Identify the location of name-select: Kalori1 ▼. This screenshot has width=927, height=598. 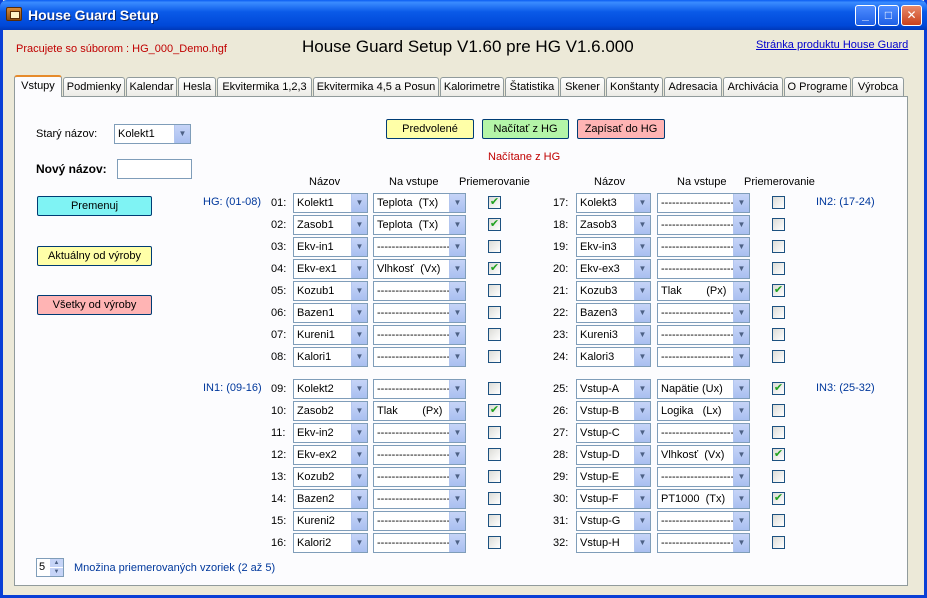
(330, 357).